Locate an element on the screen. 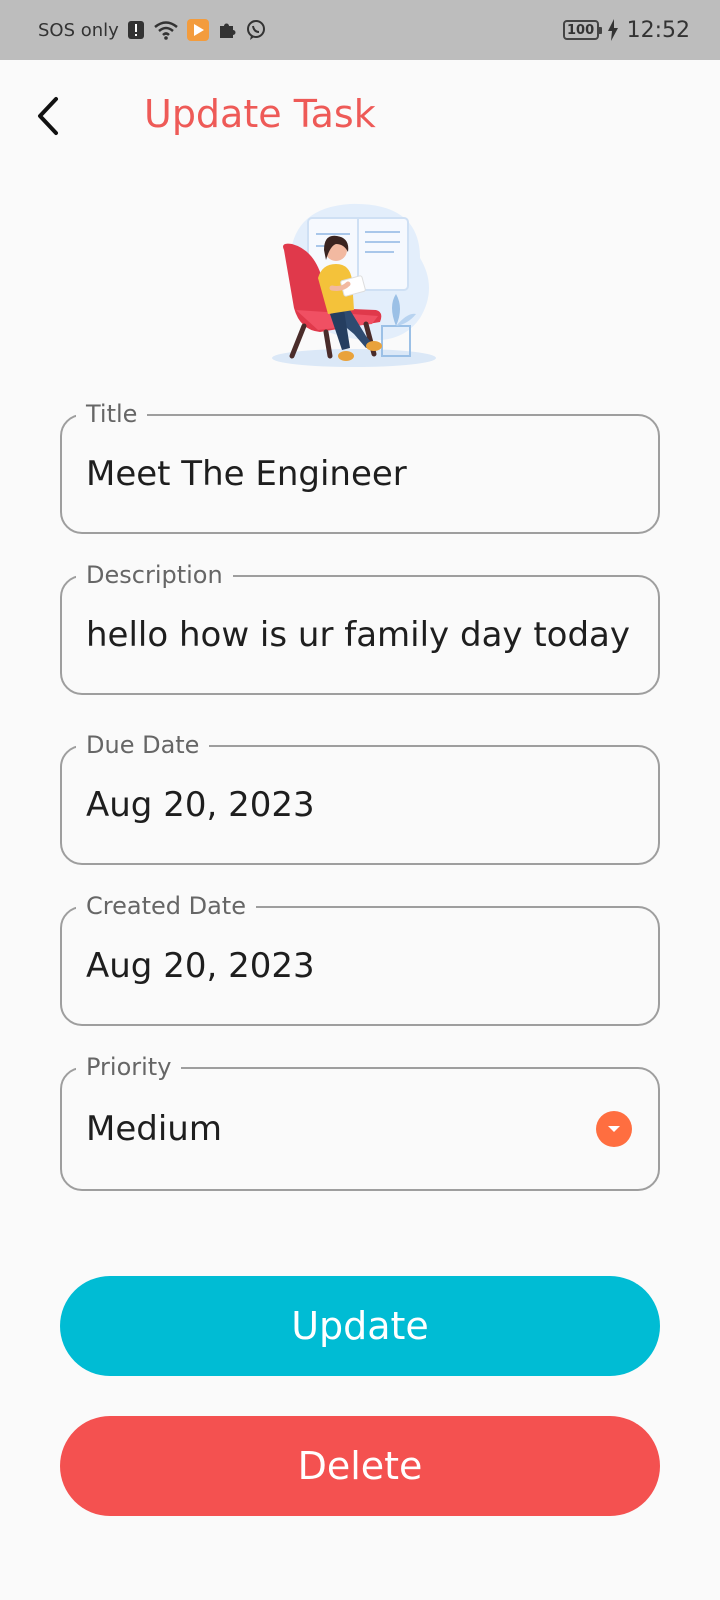 The width and height of the screenshot is (720, 1600). charging-icon is located at coordinates (613, 30).